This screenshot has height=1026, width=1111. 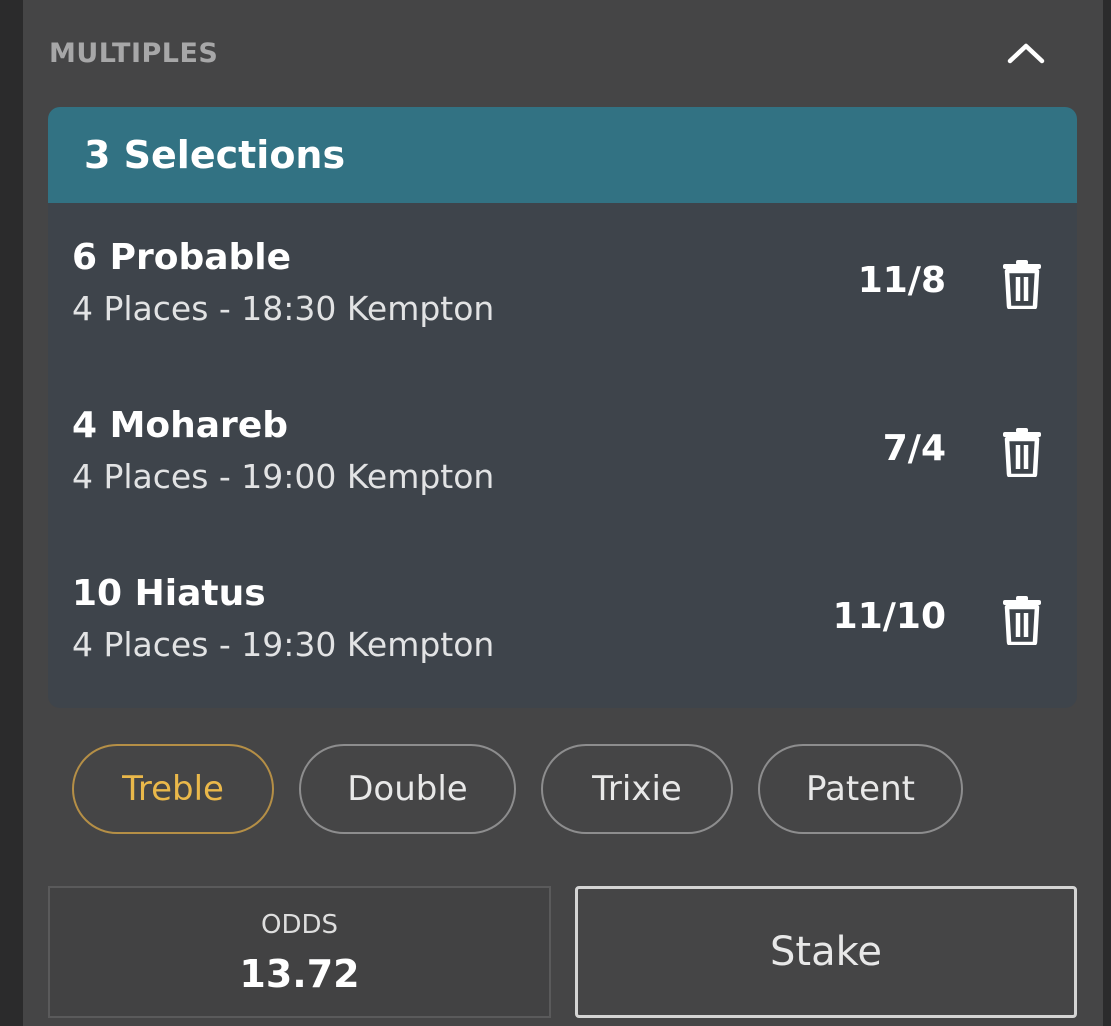 I want to click on odds-summary: ODDS 13.72, so click(x=299, y=952).